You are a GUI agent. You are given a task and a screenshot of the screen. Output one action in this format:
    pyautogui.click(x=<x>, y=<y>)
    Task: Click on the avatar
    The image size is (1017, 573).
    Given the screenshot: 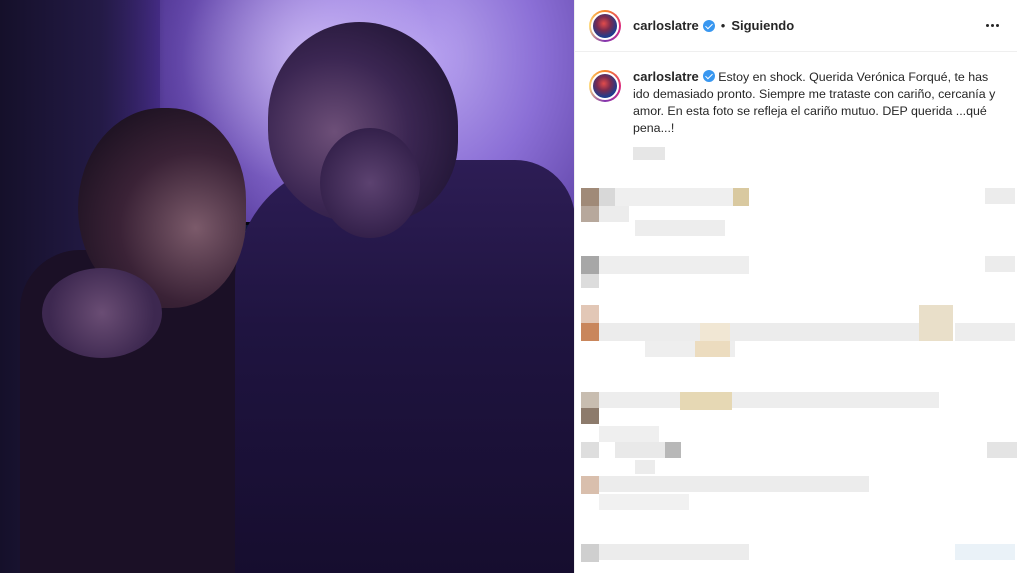 What is the action you would take?
    pyautogui.click(x=605, y=25)
    